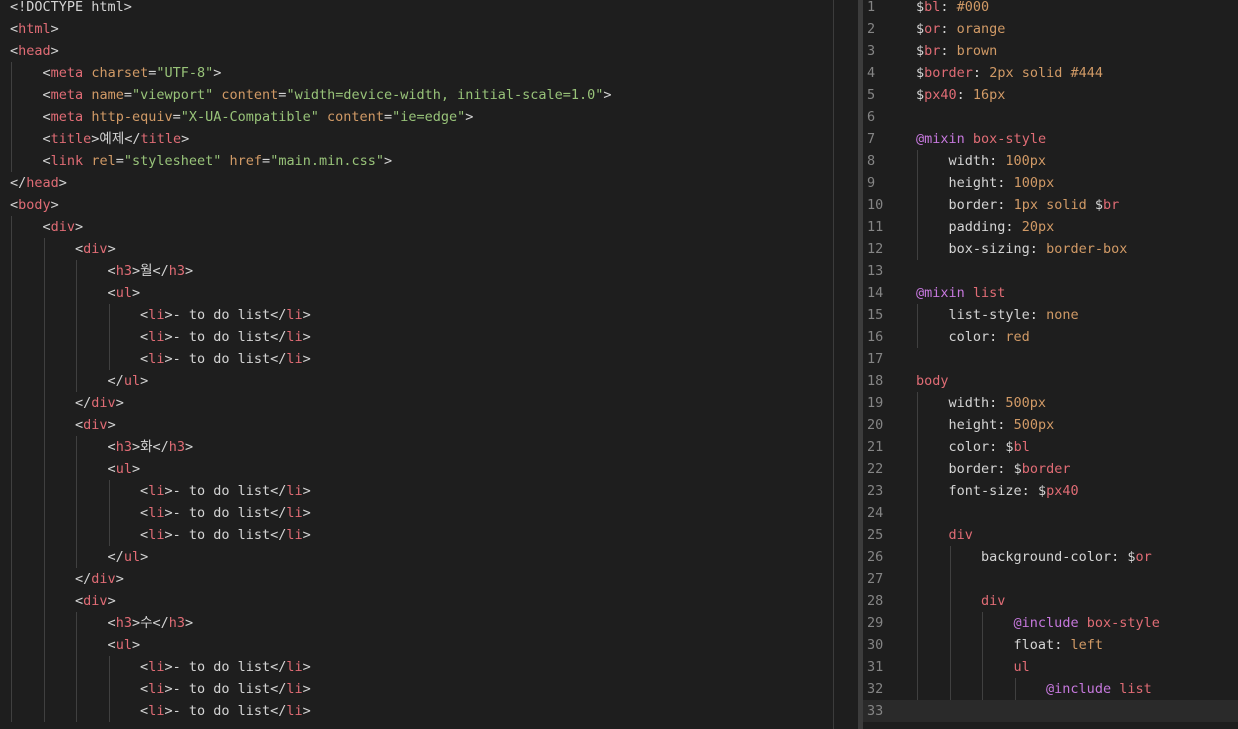 This screenshot has height=729, width=1238. What do you see at coordinates (1050, 337) in the screenshot?
I see `code-line: 16 color: red` at bounding box center [1050, 337].